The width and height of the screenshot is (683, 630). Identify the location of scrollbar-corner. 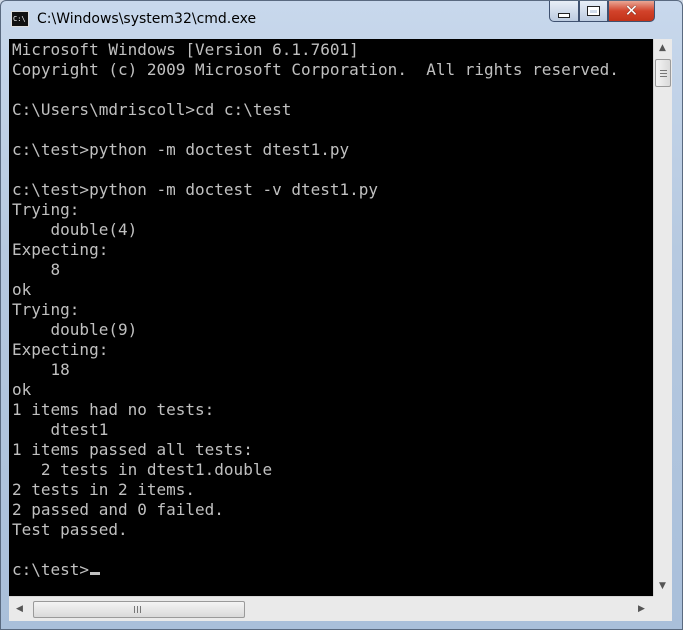
(662, 608).